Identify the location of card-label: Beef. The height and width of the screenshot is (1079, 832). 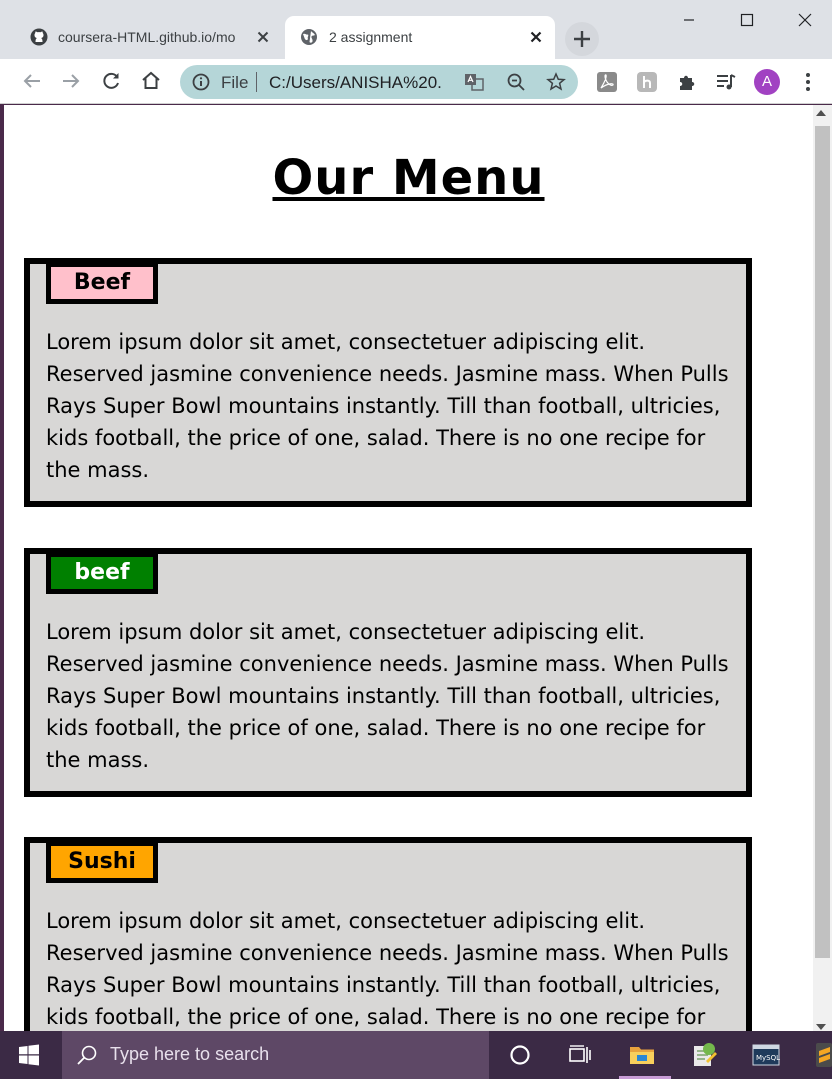
(102, 283).